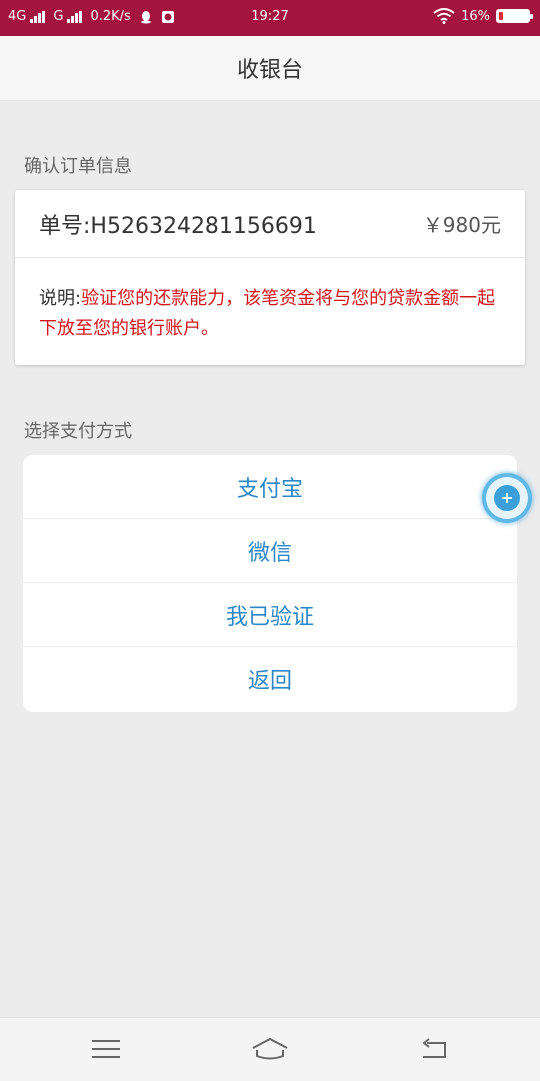 This screenshot has height=1081, width=540. I want to click on navigation-bar, so click(270, 1049).